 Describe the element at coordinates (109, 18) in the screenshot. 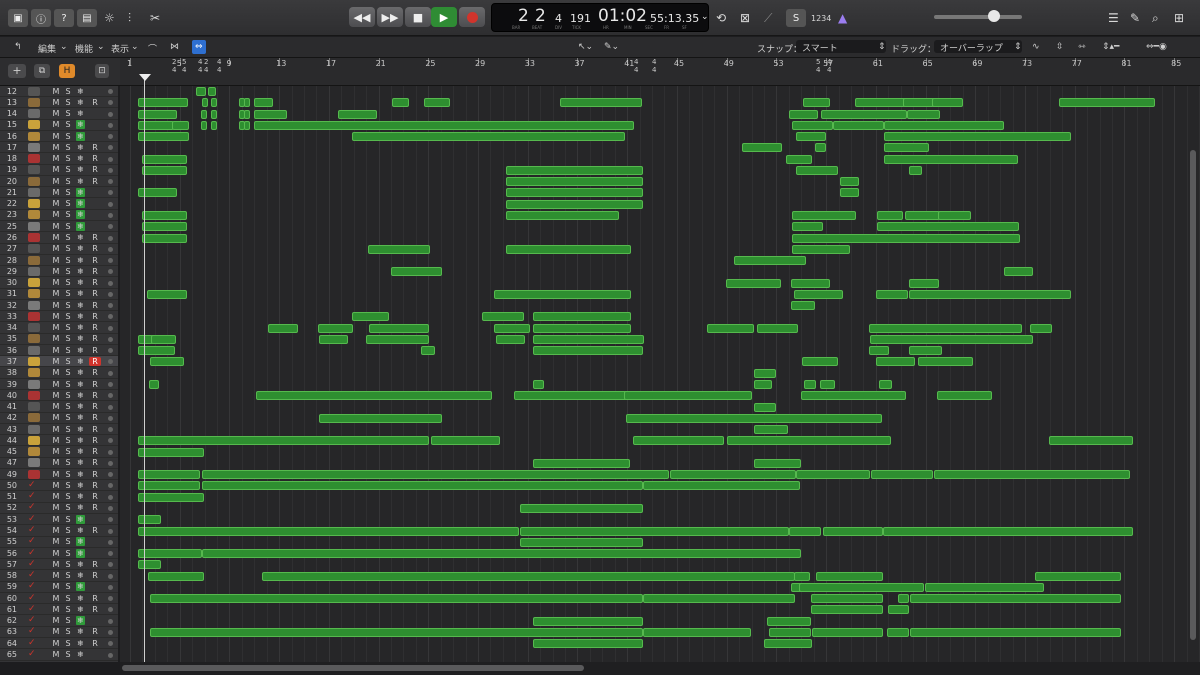

I see `smart-controls-button: ☼` at that location.